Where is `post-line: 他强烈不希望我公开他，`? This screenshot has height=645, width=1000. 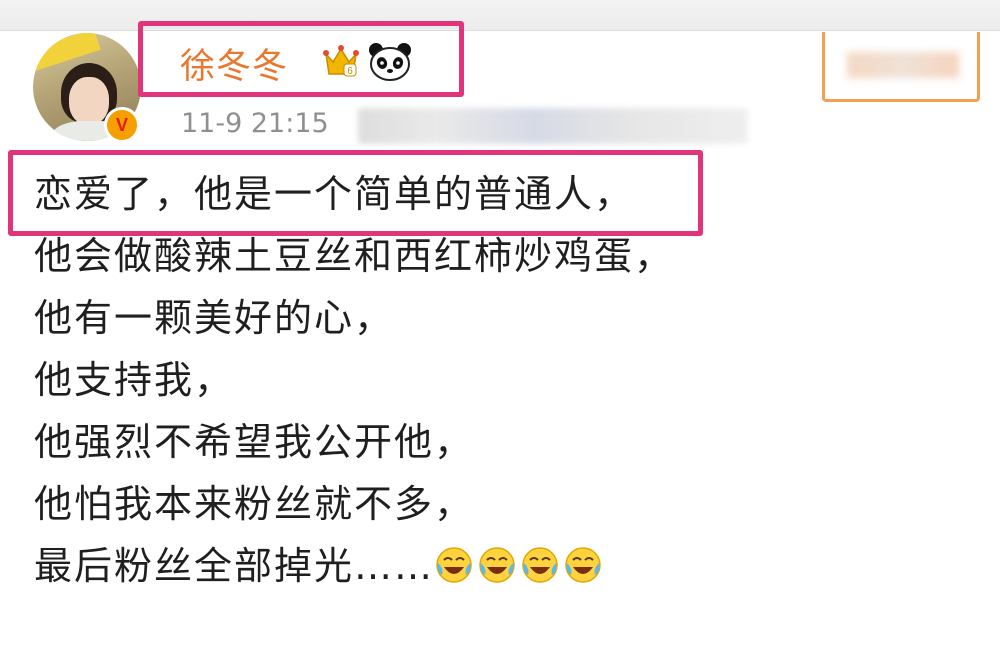 post-line: 他强烈不希望我公开他， is located at coordinates (254, 442).